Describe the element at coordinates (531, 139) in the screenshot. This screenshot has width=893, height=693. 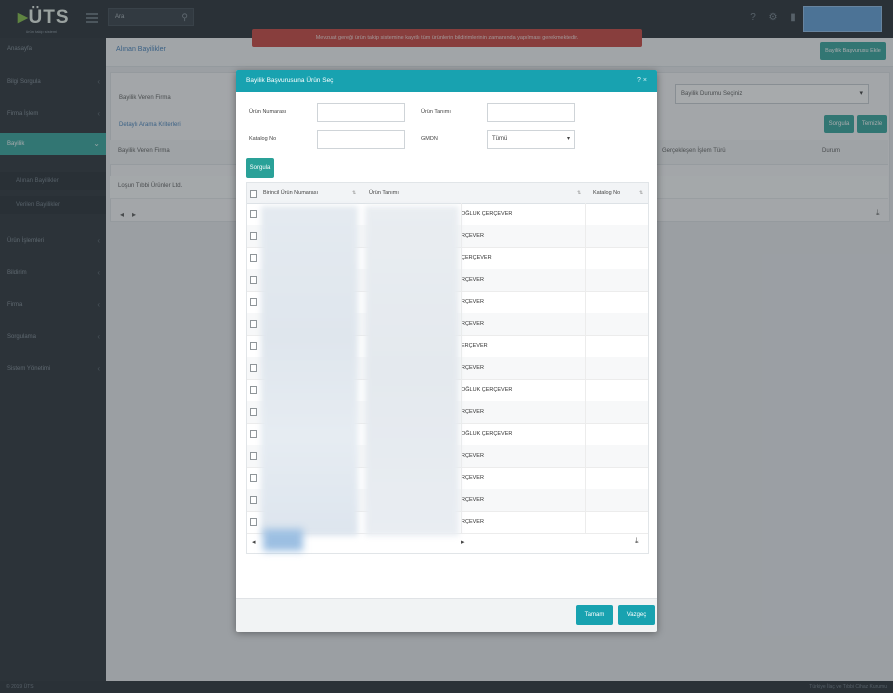
I see `gmdn-select: Tümü ▾` at that location.